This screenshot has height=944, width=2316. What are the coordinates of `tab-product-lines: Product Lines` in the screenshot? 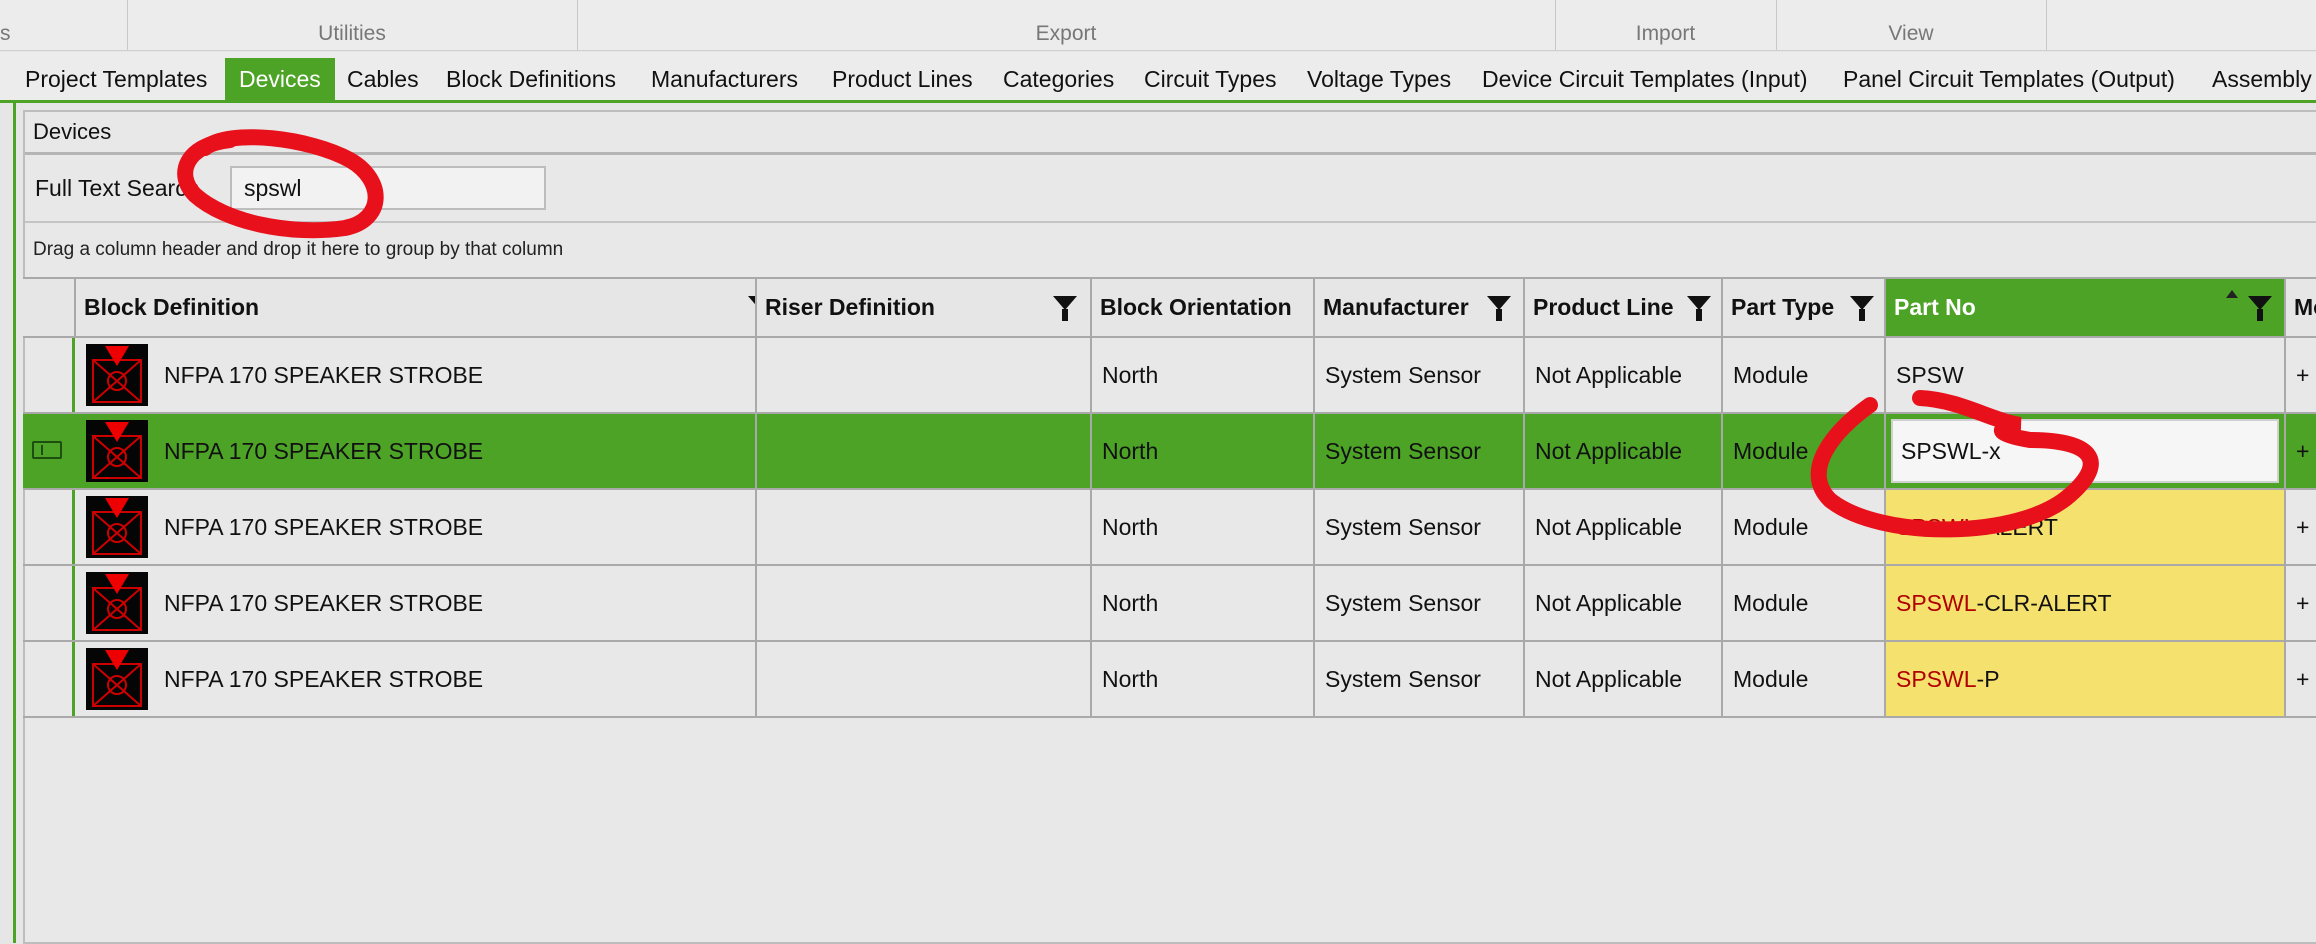 It's located at (902, 79).